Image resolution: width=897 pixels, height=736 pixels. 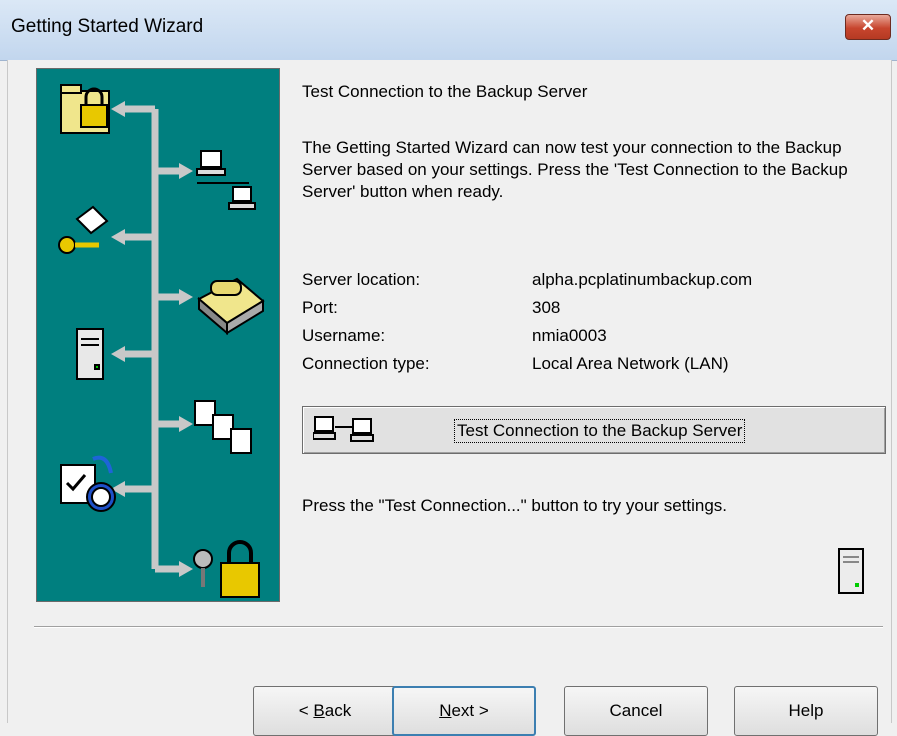 What do you see at coordinates (361, 279) in the screenshot?
I see `info-label: Server location:` at bounding box center [361, 279].